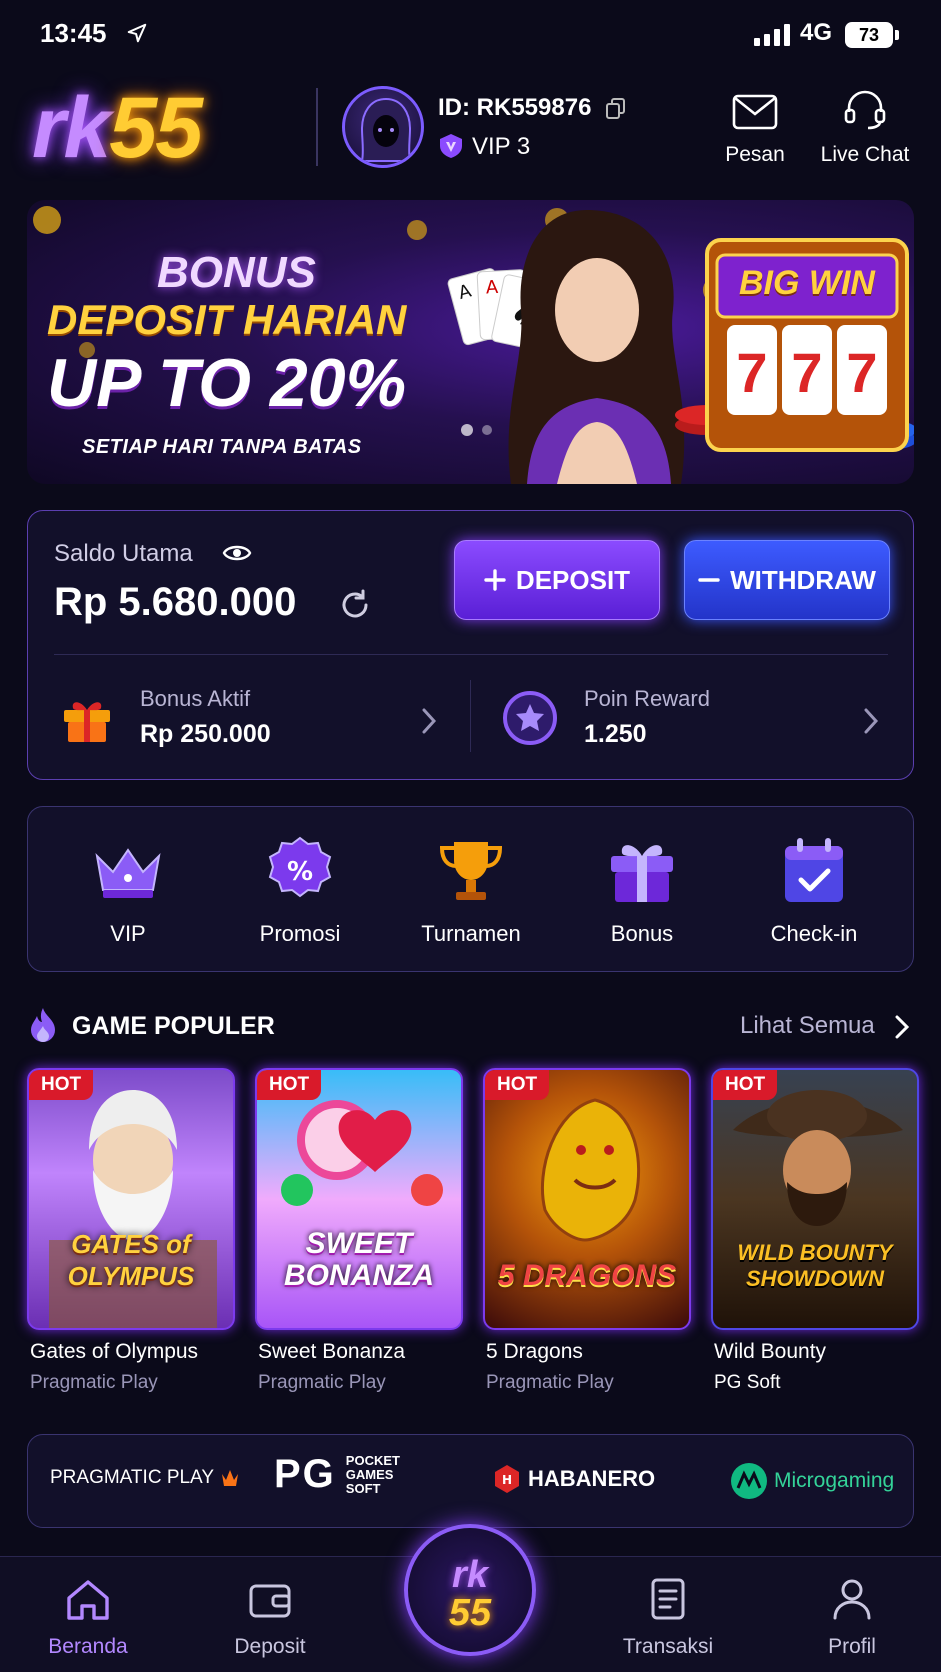 Image resolution: width=941 pixels, height=1672 pixels. I want to click on quick-item-promosi: % Promosi, so click(300, 889).